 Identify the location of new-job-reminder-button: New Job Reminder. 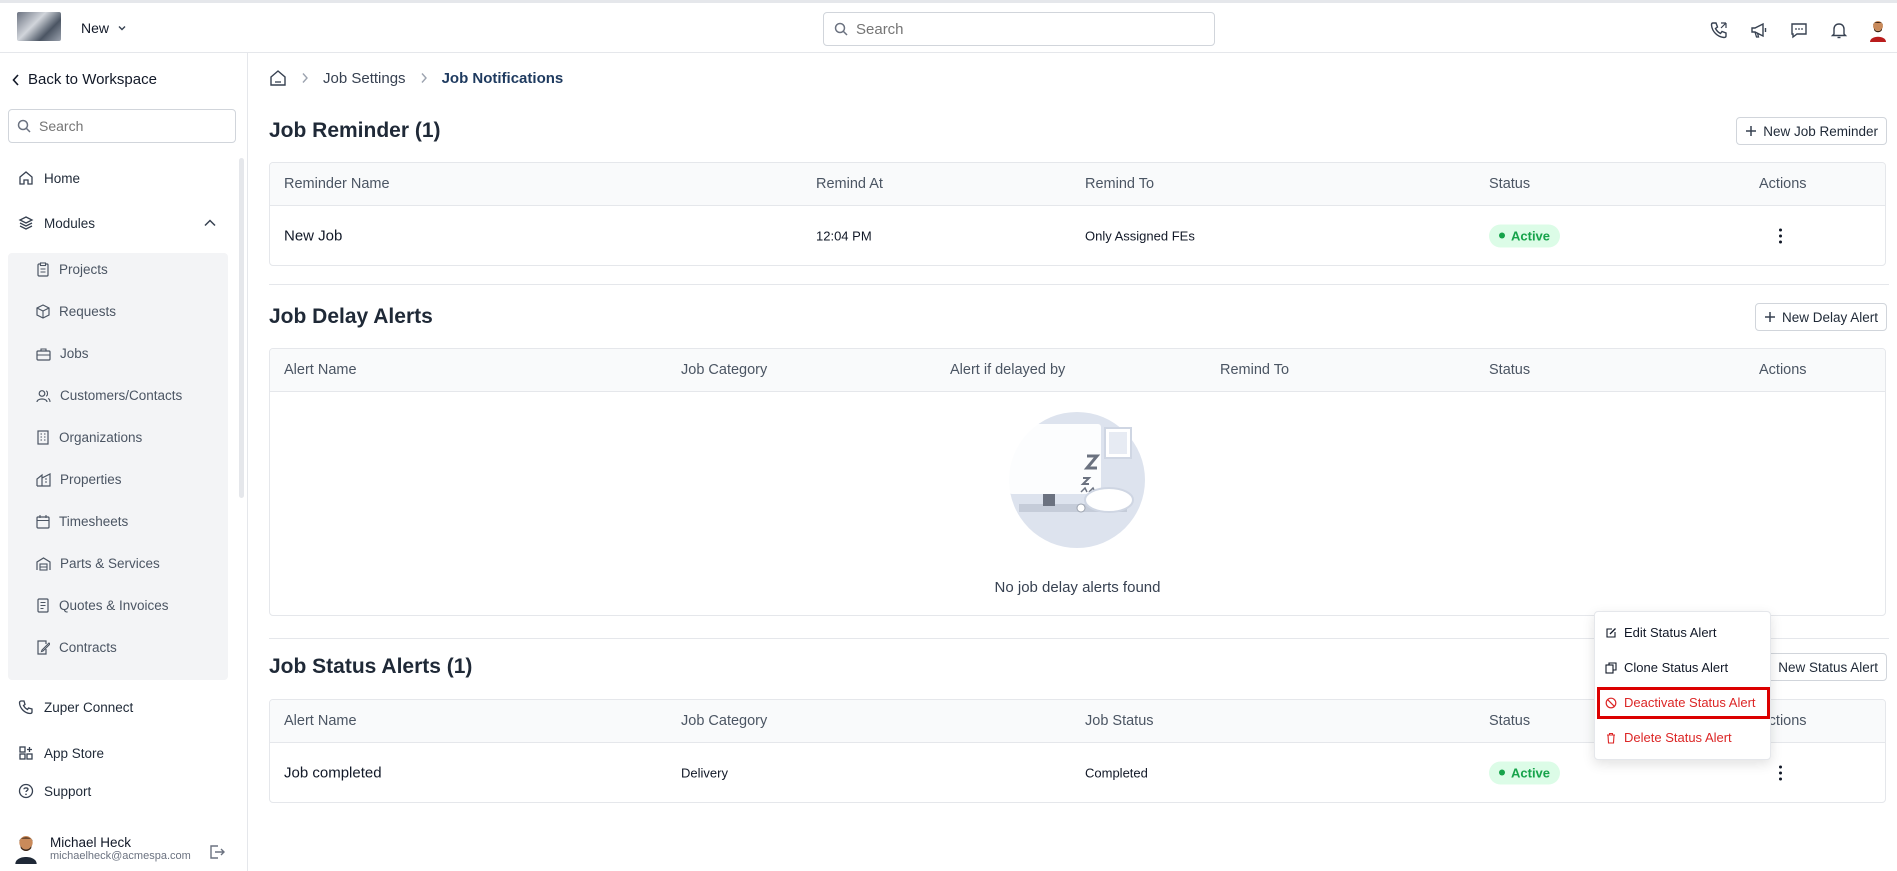
(1811, 131).